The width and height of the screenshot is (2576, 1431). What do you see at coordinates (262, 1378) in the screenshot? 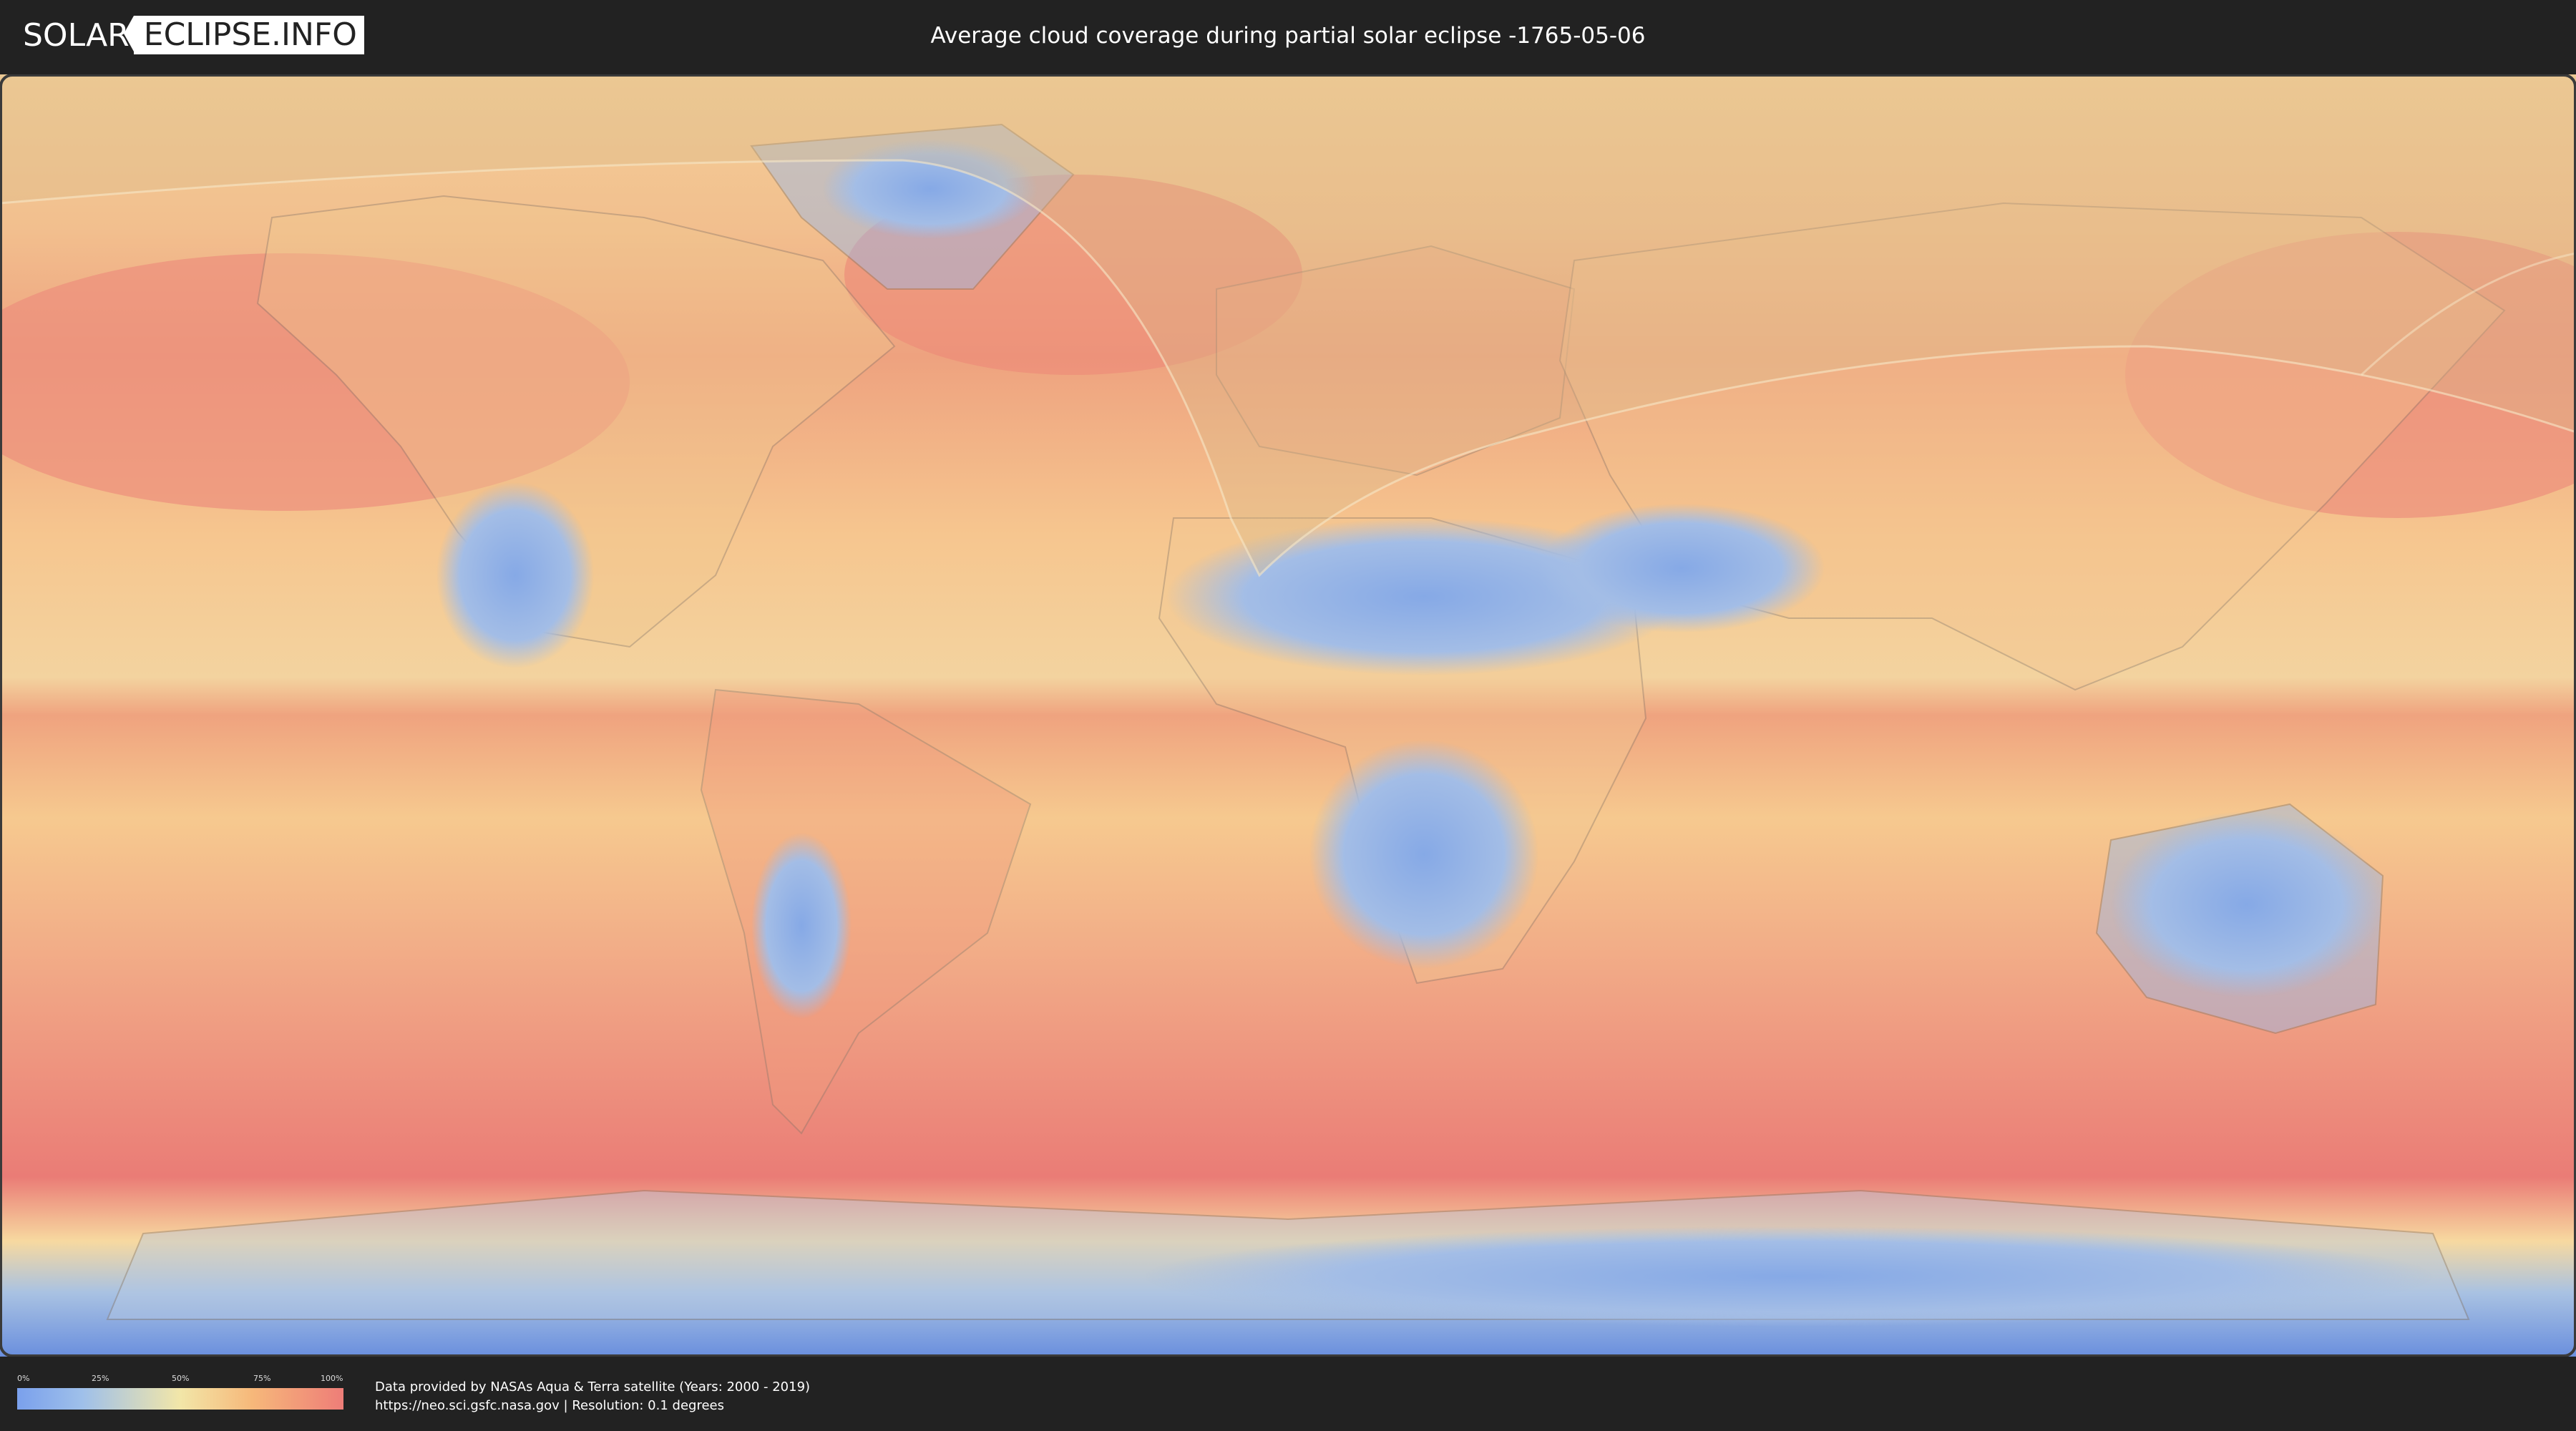
I see `legend-tick-75: 75%` at bounding box center [262, 1378].